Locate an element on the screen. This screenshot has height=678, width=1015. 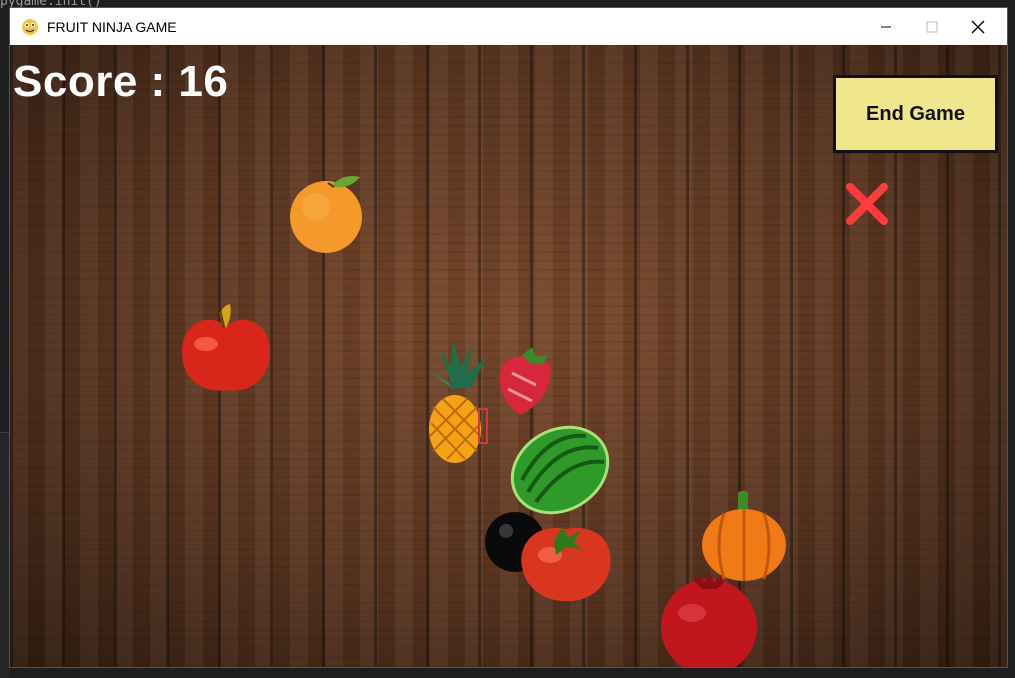
score-display: Score : 16 is located at coordinates (120, 82).